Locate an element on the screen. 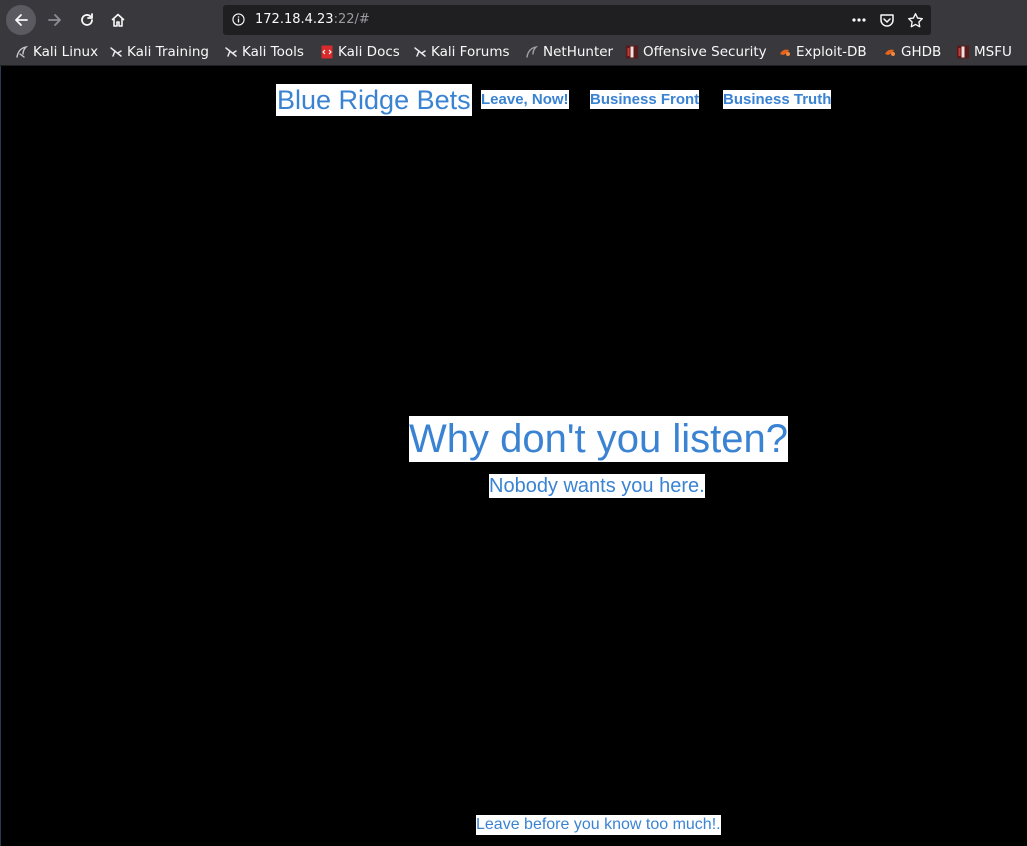 The height and width of the screenshot is (846, 1027). bookmark-star-button is located at coordinates (915, 20).